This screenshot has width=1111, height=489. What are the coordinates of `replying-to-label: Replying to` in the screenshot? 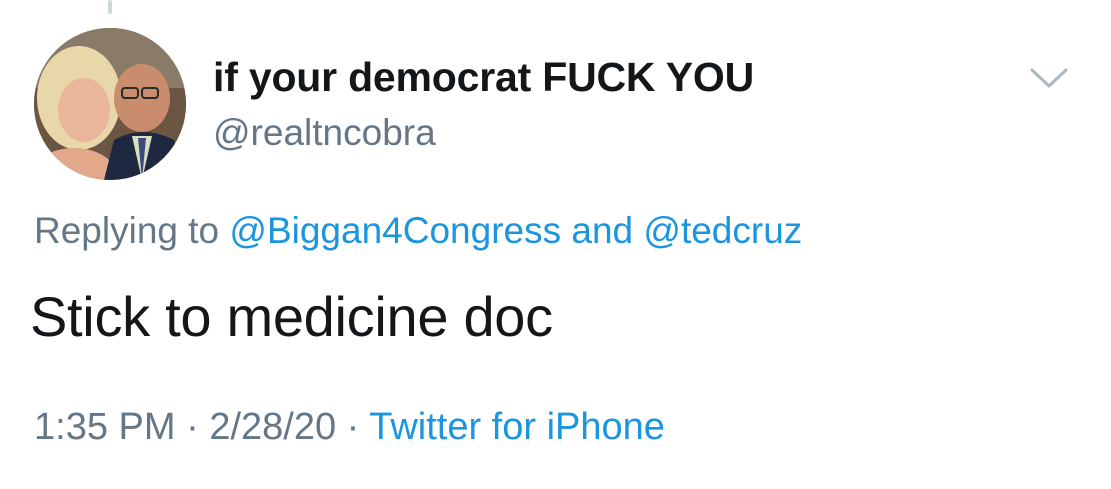 It's located at (127, 230).